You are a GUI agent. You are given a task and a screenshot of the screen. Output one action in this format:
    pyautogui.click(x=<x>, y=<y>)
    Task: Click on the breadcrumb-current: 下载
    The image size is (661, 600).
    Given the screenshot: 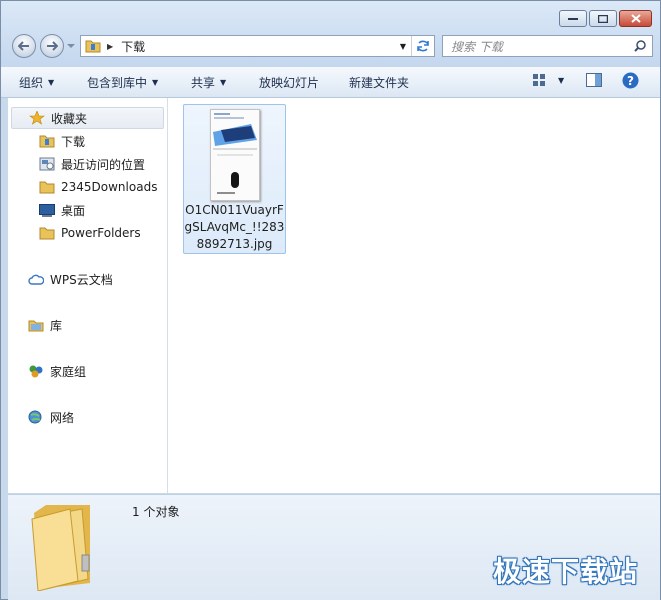 What is the action you would take?
    pyautogui.click(x=133, y=46)
    